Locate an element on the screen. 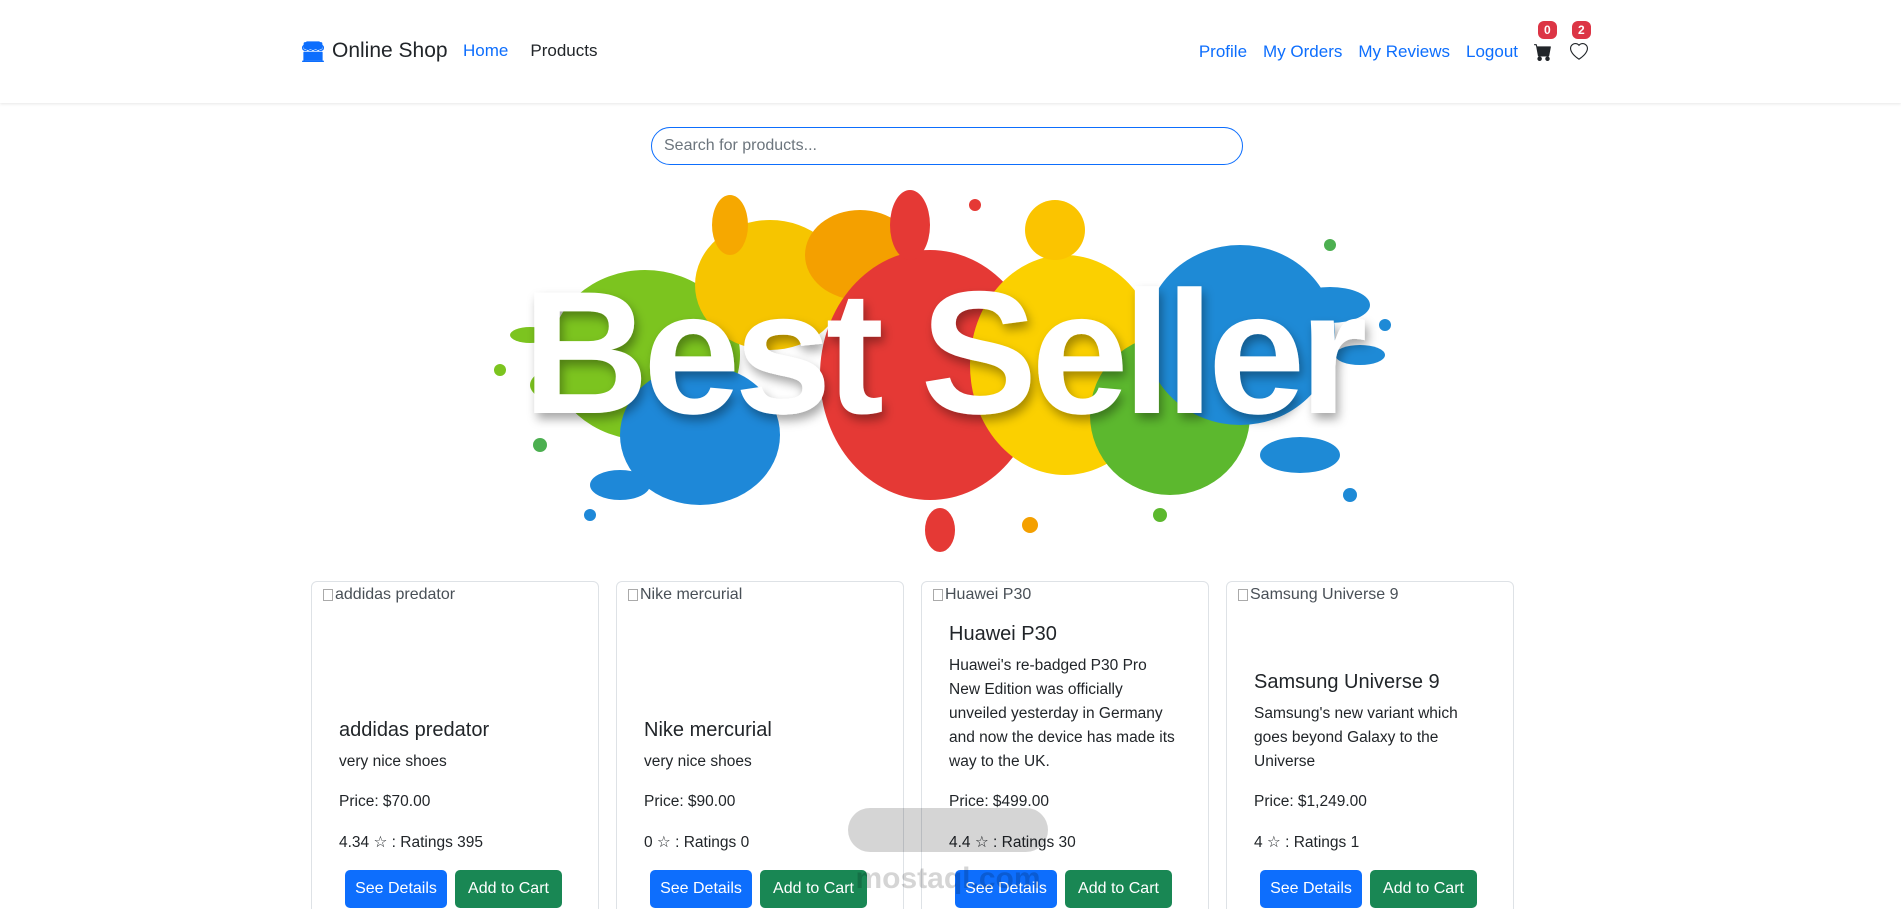 The height and width of the screenshot is (909, 1901). product-rating: 4 ☆ : Ratings 1 is located at coordinates (1307, 842).